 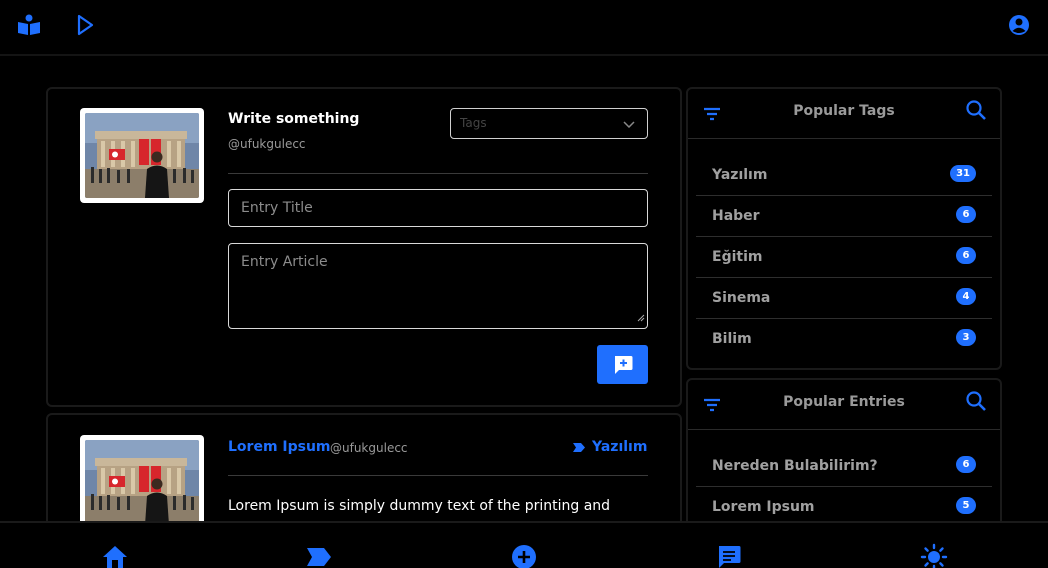 I want to click on count-badge: 31, so click(x=963, y=173).